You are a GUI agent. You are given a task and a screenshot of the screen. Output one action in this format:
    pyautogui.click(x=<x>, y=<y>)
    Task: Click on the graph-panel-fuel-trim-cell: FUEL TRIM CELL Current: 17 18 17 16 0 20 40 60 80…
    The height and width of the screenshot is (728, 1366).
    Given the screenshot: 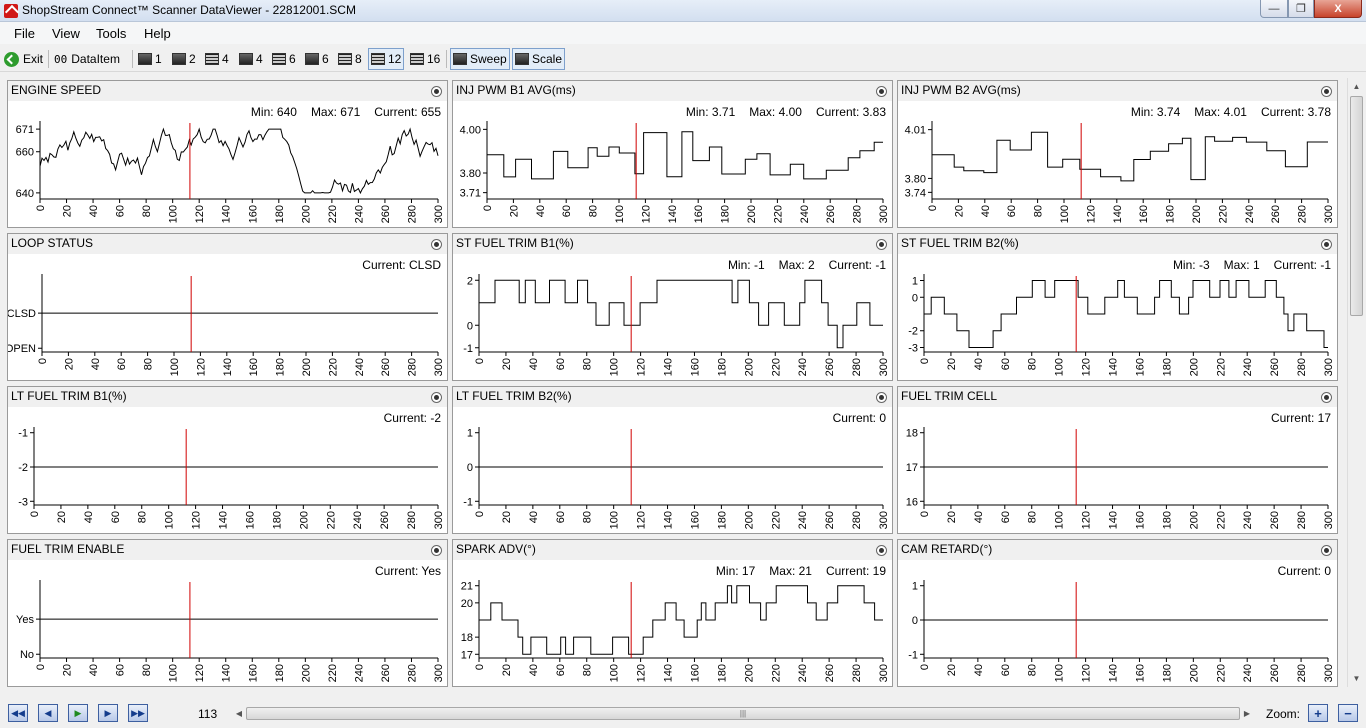 What is the action you would take?
    pyautogui.click(x=1117, y=460)
    